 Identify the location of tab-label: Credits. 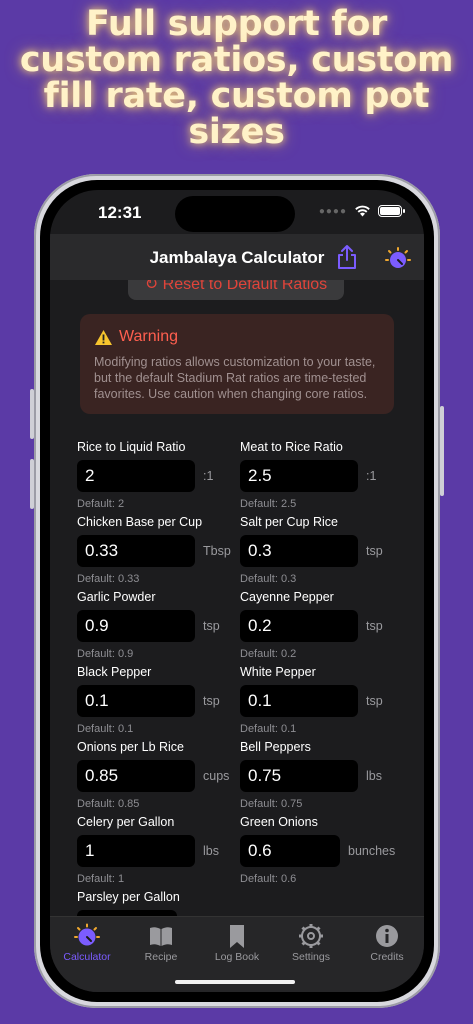
(387, 957).